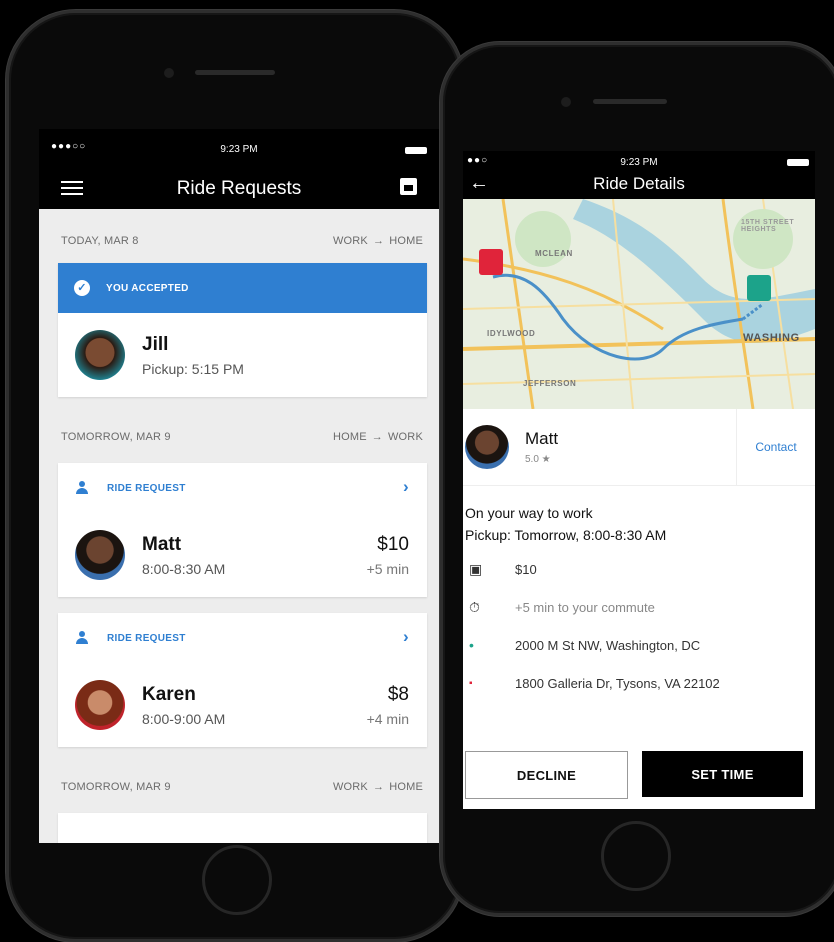 The height and width of the screenshot is (942, 834). I want to click on trip-pickup: Pickup: Tomorrow, 8:00-8:30 AM, so click(566, 535).